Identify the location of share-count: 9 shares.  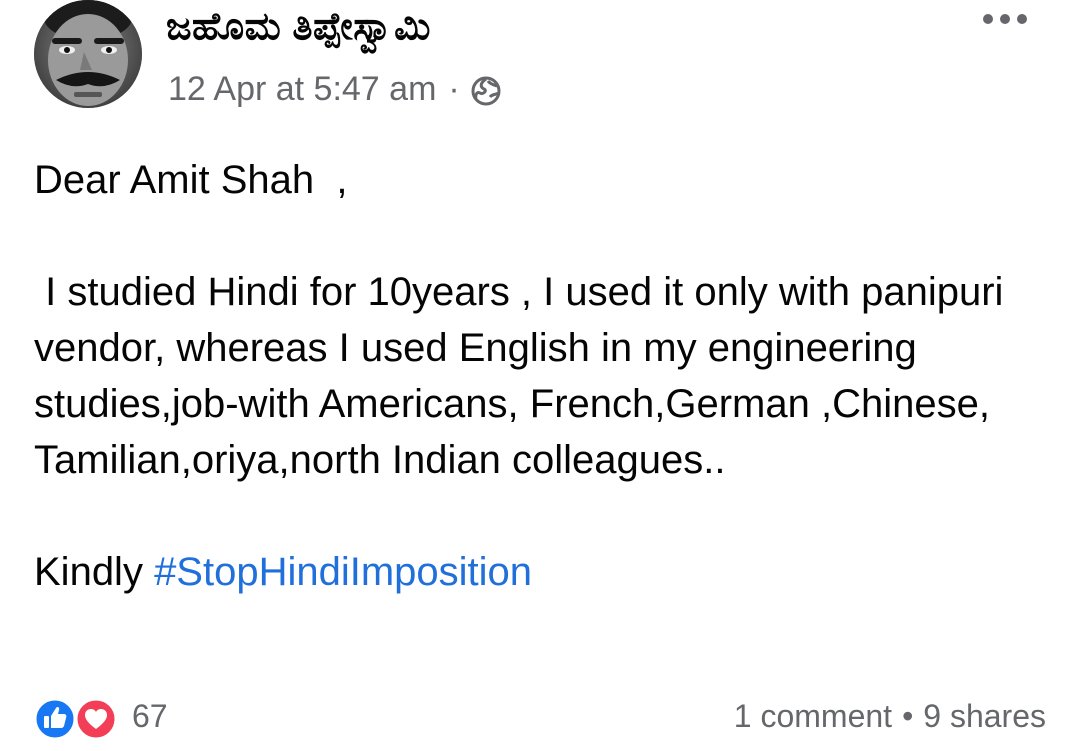
(984, 716).